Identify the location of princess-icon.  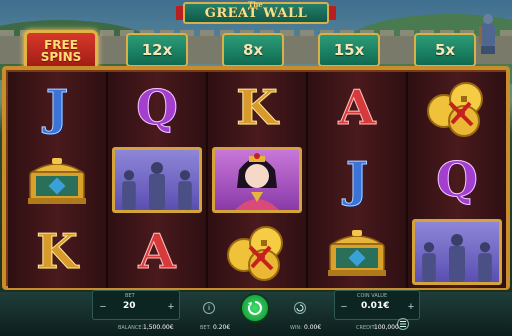
(257, 180).